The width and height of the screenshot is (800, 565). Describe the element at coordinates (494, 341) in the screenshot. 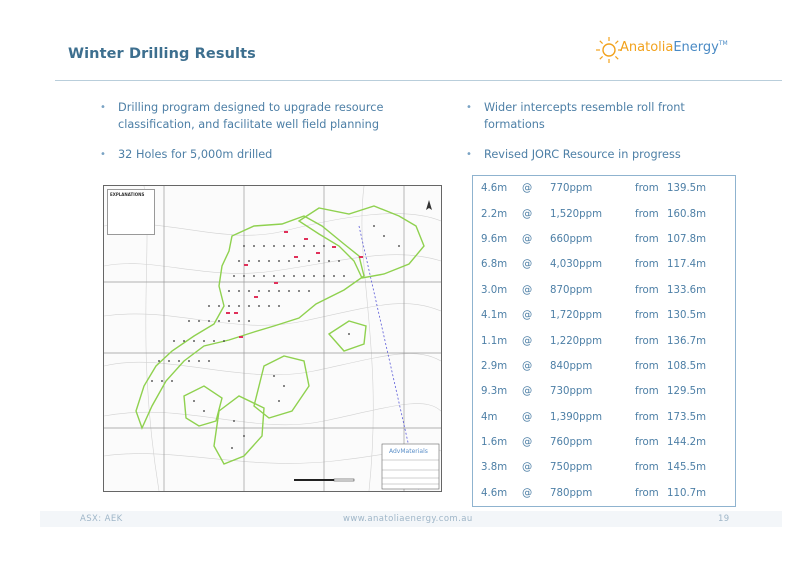

I see `interval-length: 1.1m` at that location.